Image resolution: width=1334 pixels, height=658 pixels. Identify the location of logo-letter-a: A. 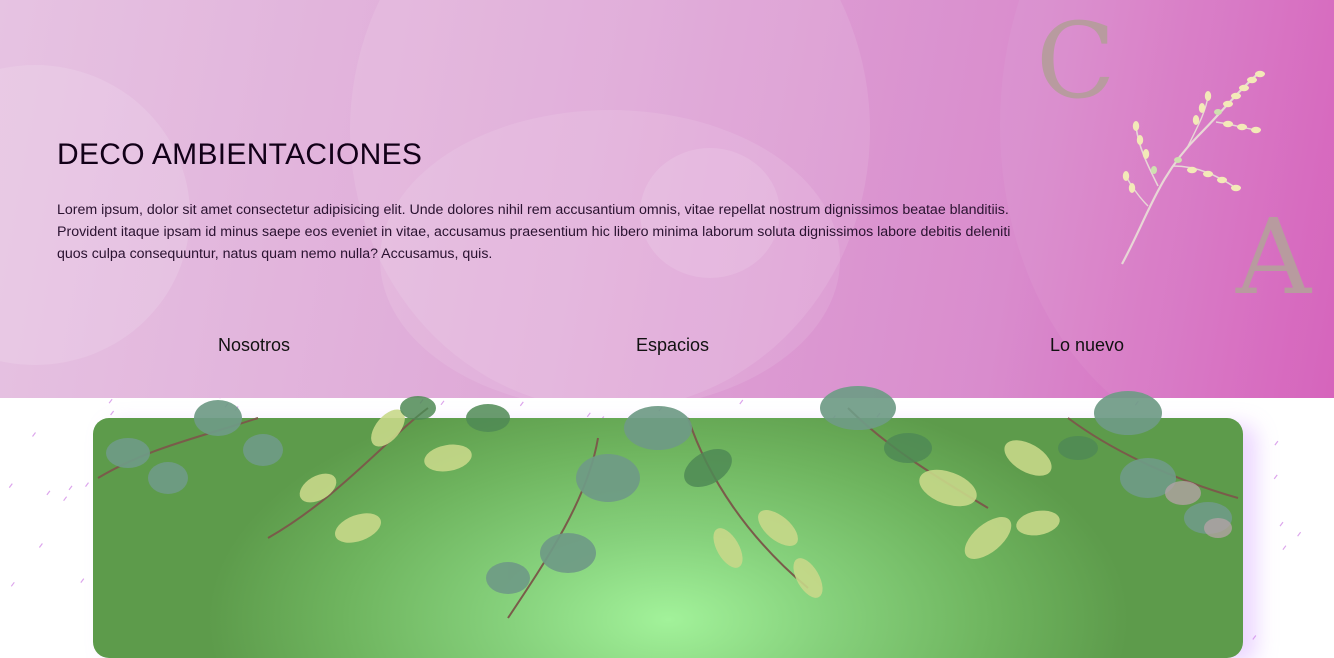
(1273, 257).